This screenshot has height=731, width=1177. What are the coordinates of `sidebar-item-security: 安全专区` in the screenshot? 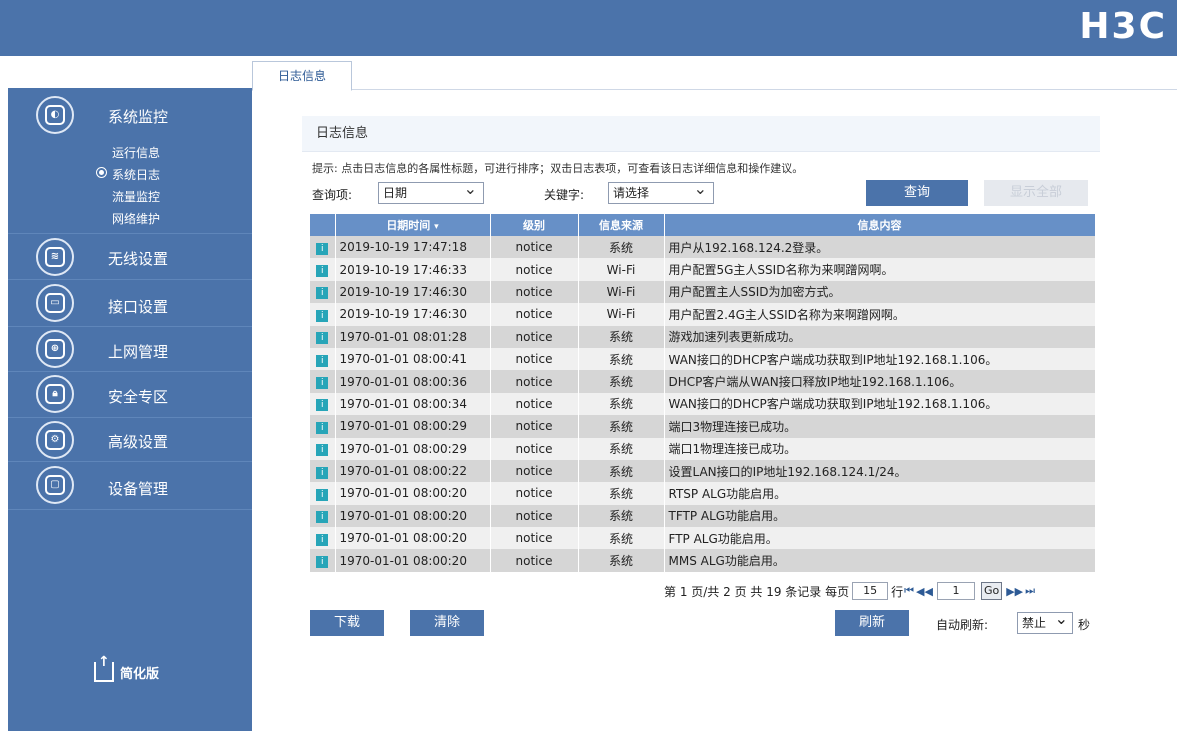 It's located at (138, 396).